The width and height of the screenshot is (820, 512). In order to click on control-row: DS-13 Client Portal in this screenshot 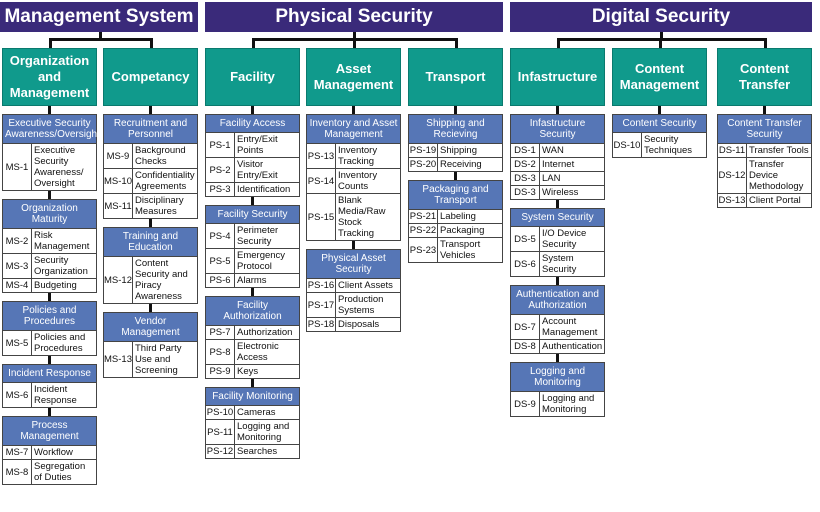, I will do `click(764, 200)`.